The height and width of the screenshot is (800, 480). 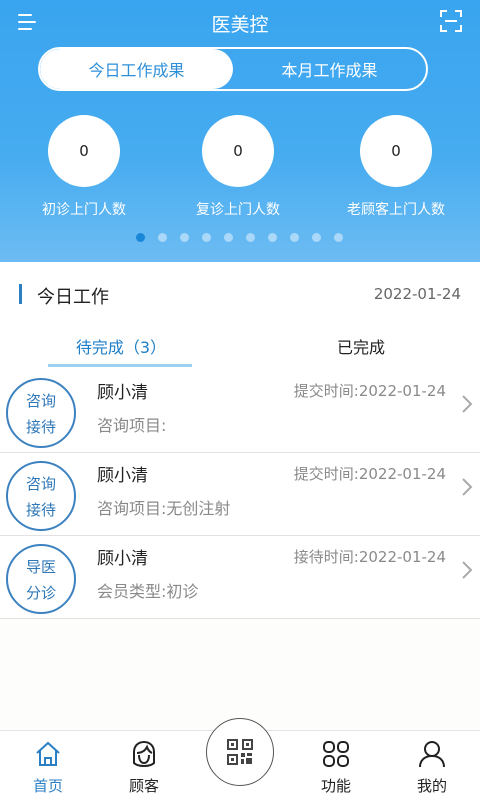 I want to click on task-time: 接待时间:2022-01-24, so click(x=369, y=557).